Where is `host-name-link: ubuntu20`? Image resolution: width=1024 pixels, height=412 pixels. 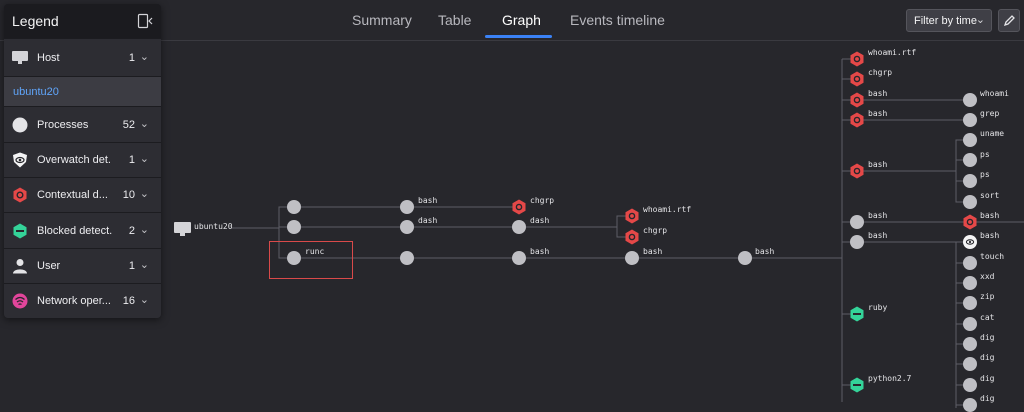
host-name-link: ubuntu20 is located at coordinates (36, 92).